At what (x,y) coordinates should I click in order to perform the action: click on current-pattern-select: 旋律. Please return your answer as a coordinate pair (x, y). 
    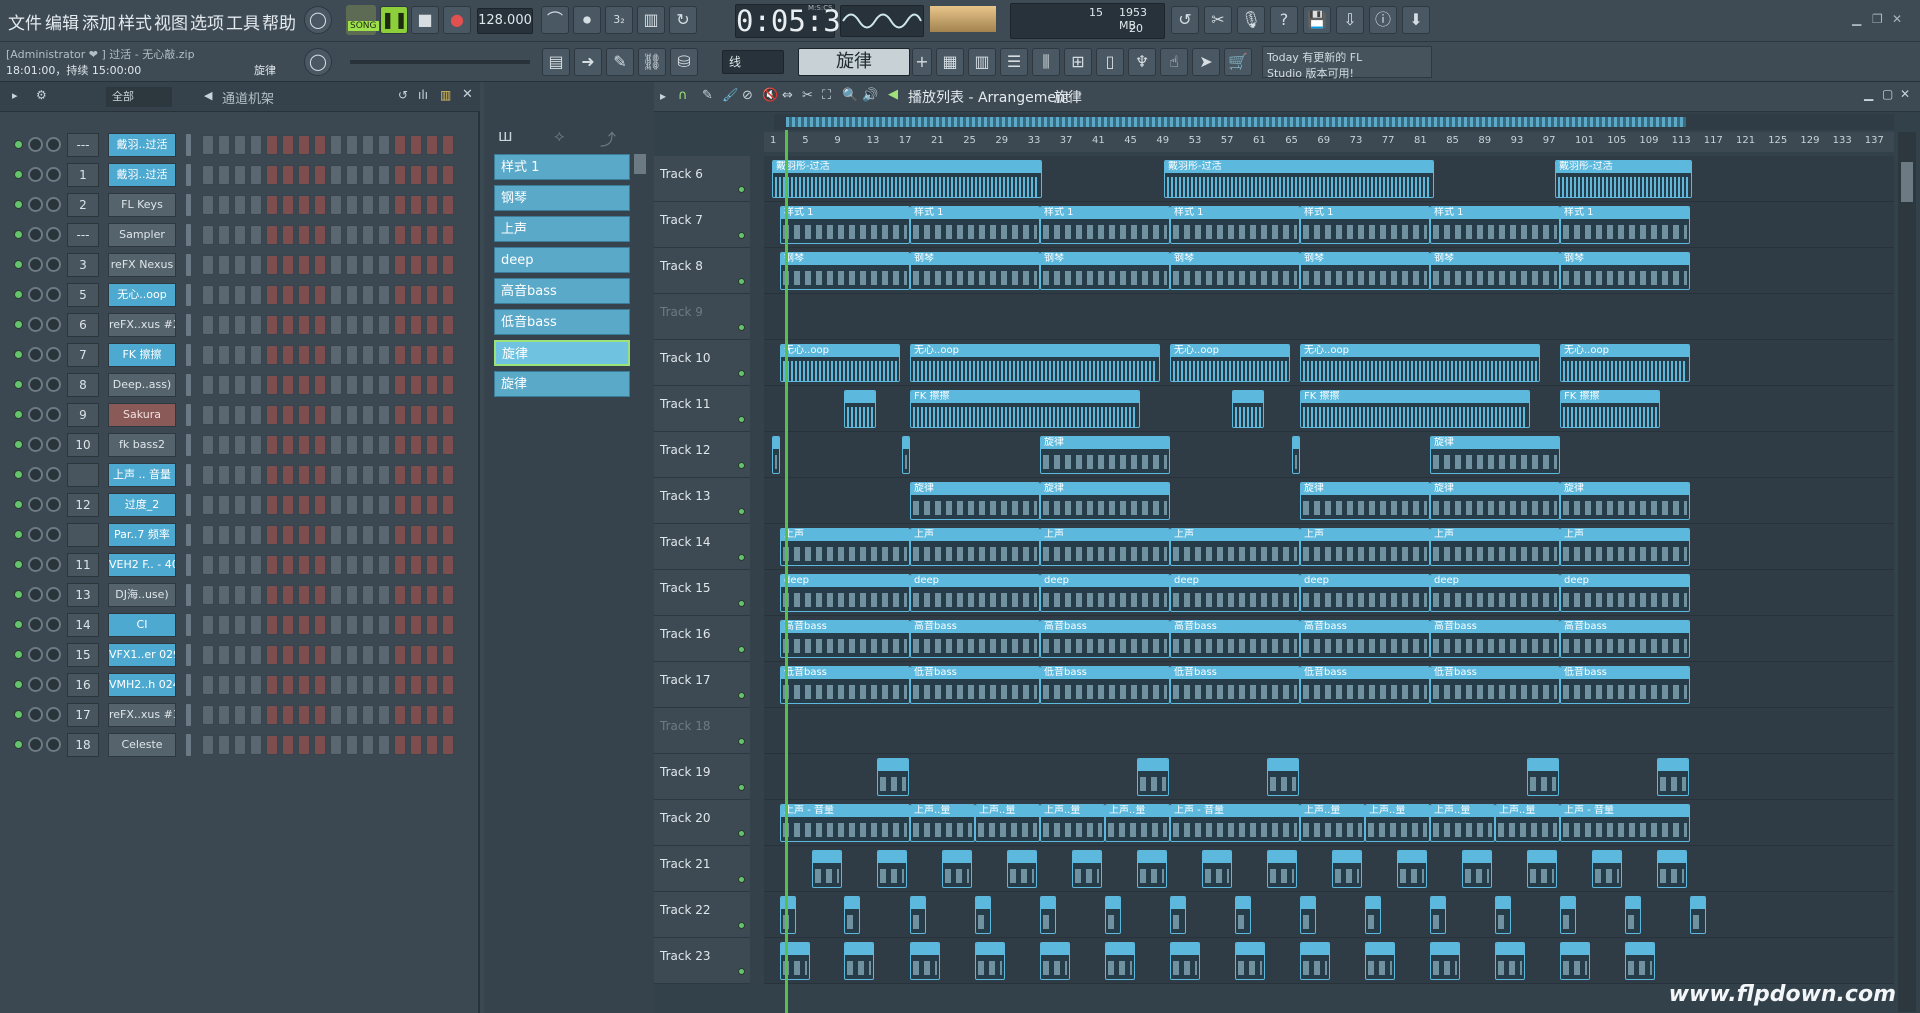
    Looking at the image, I should click on (854, 62).